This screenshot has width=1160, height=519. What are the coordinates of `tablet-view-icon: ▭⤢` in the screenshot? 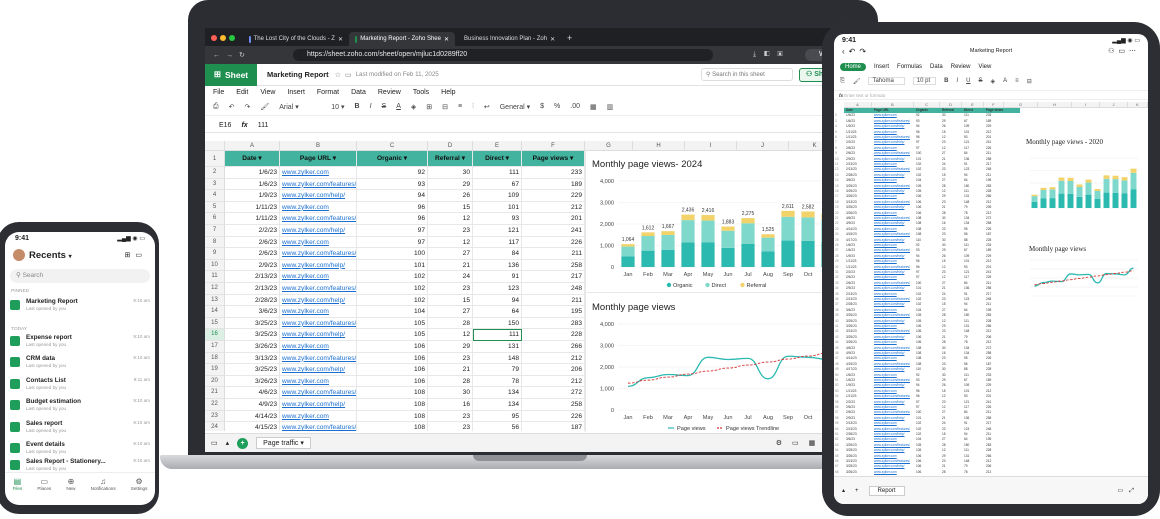 It's located at (1133, 491).